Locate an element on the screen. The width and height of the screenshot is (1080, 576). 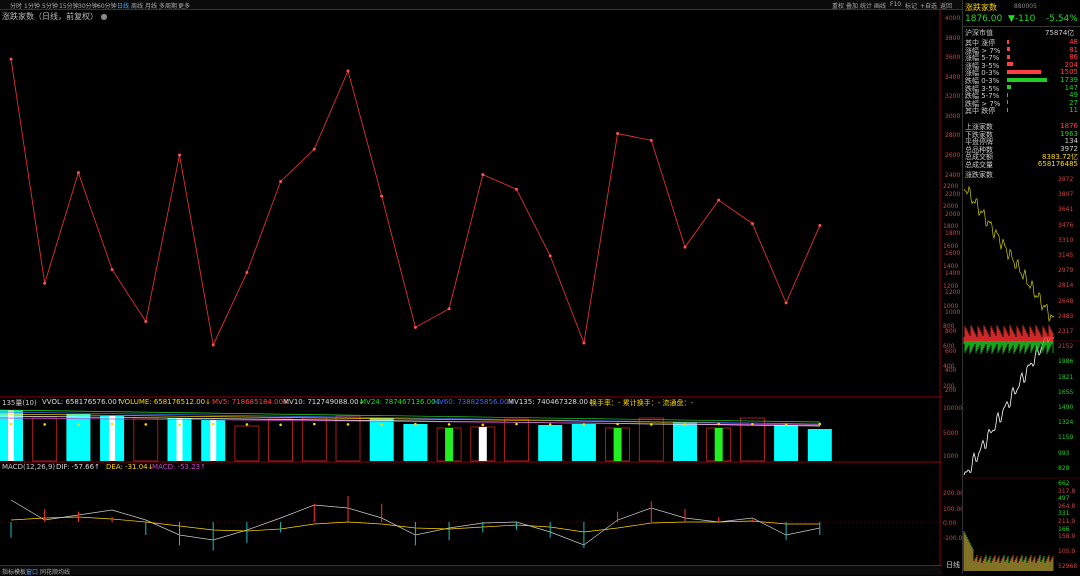
vol-tick-2: 1000 is located at coordinates (951, 456).